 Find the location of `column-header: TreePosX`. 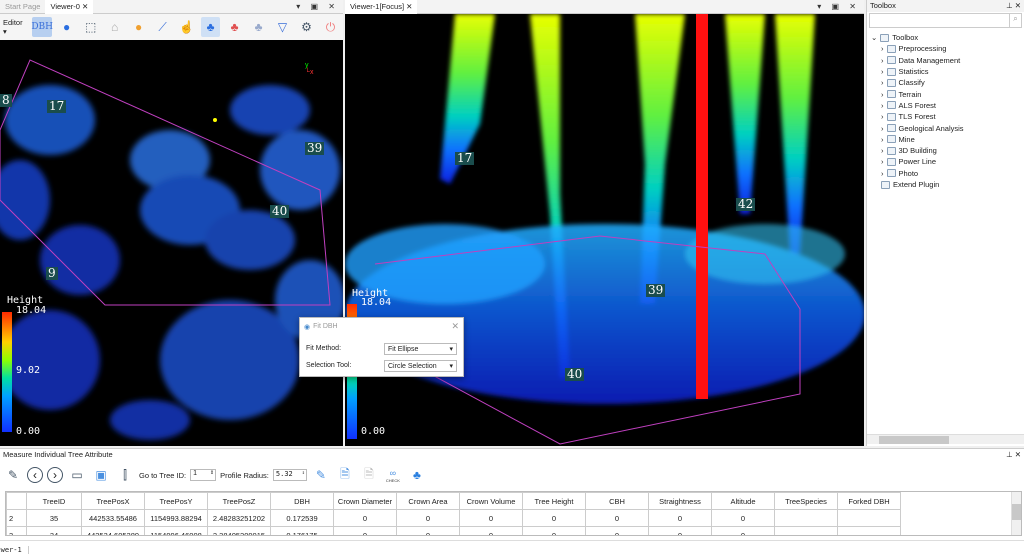

column-header: TreePosX is located at coordinates (113, 501).